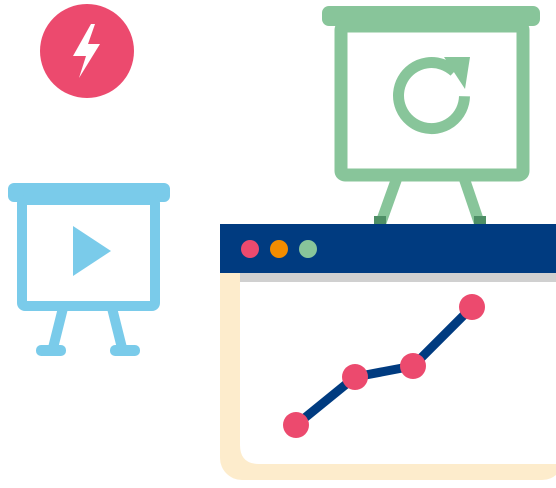 This screenshot has height=488, width=556. I want to click on browser-close-dot, so click(250, 249).